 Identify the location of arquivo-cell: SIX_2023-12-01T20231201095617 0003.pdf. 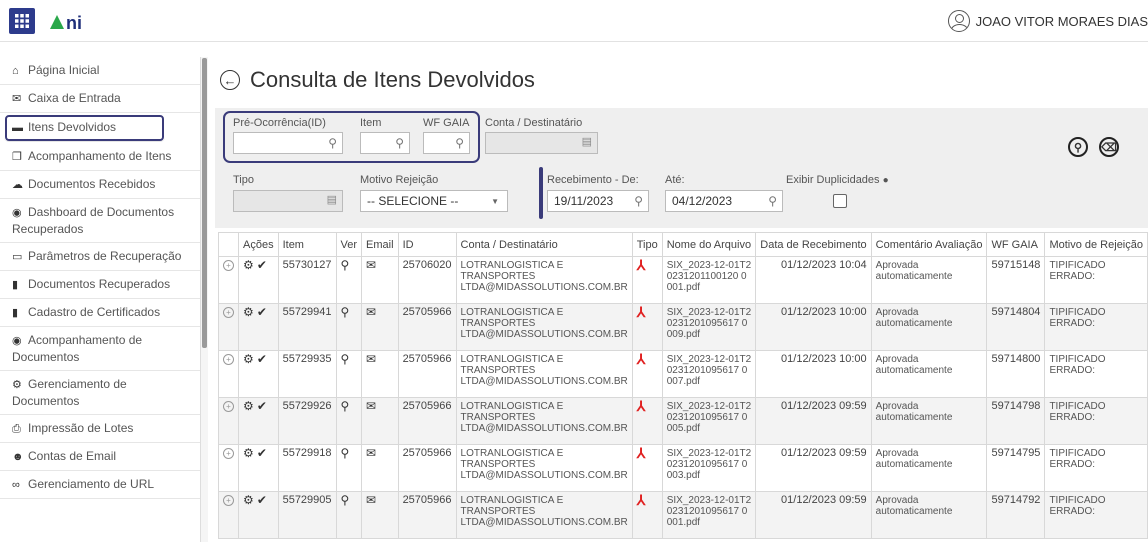
(709, 468).